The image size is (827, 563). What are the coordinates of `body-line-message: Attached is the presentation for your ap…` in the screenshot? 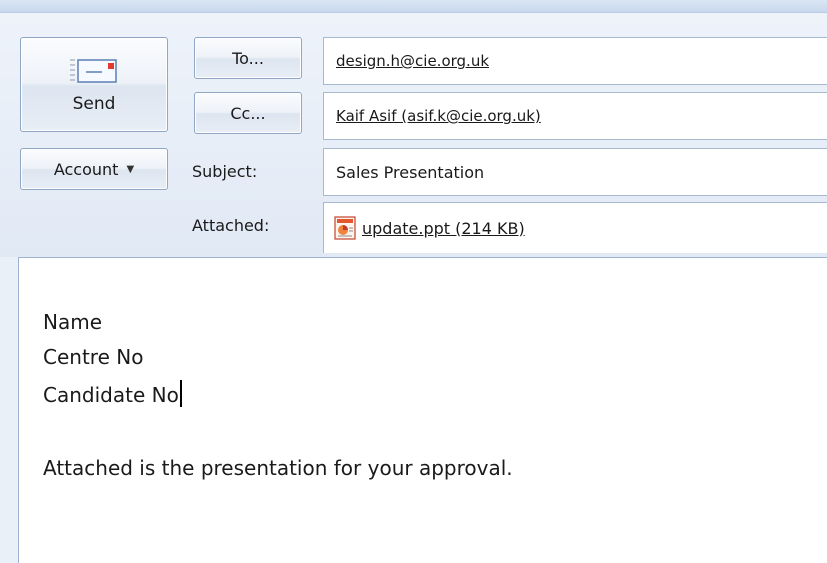 It's located at (278, 468).